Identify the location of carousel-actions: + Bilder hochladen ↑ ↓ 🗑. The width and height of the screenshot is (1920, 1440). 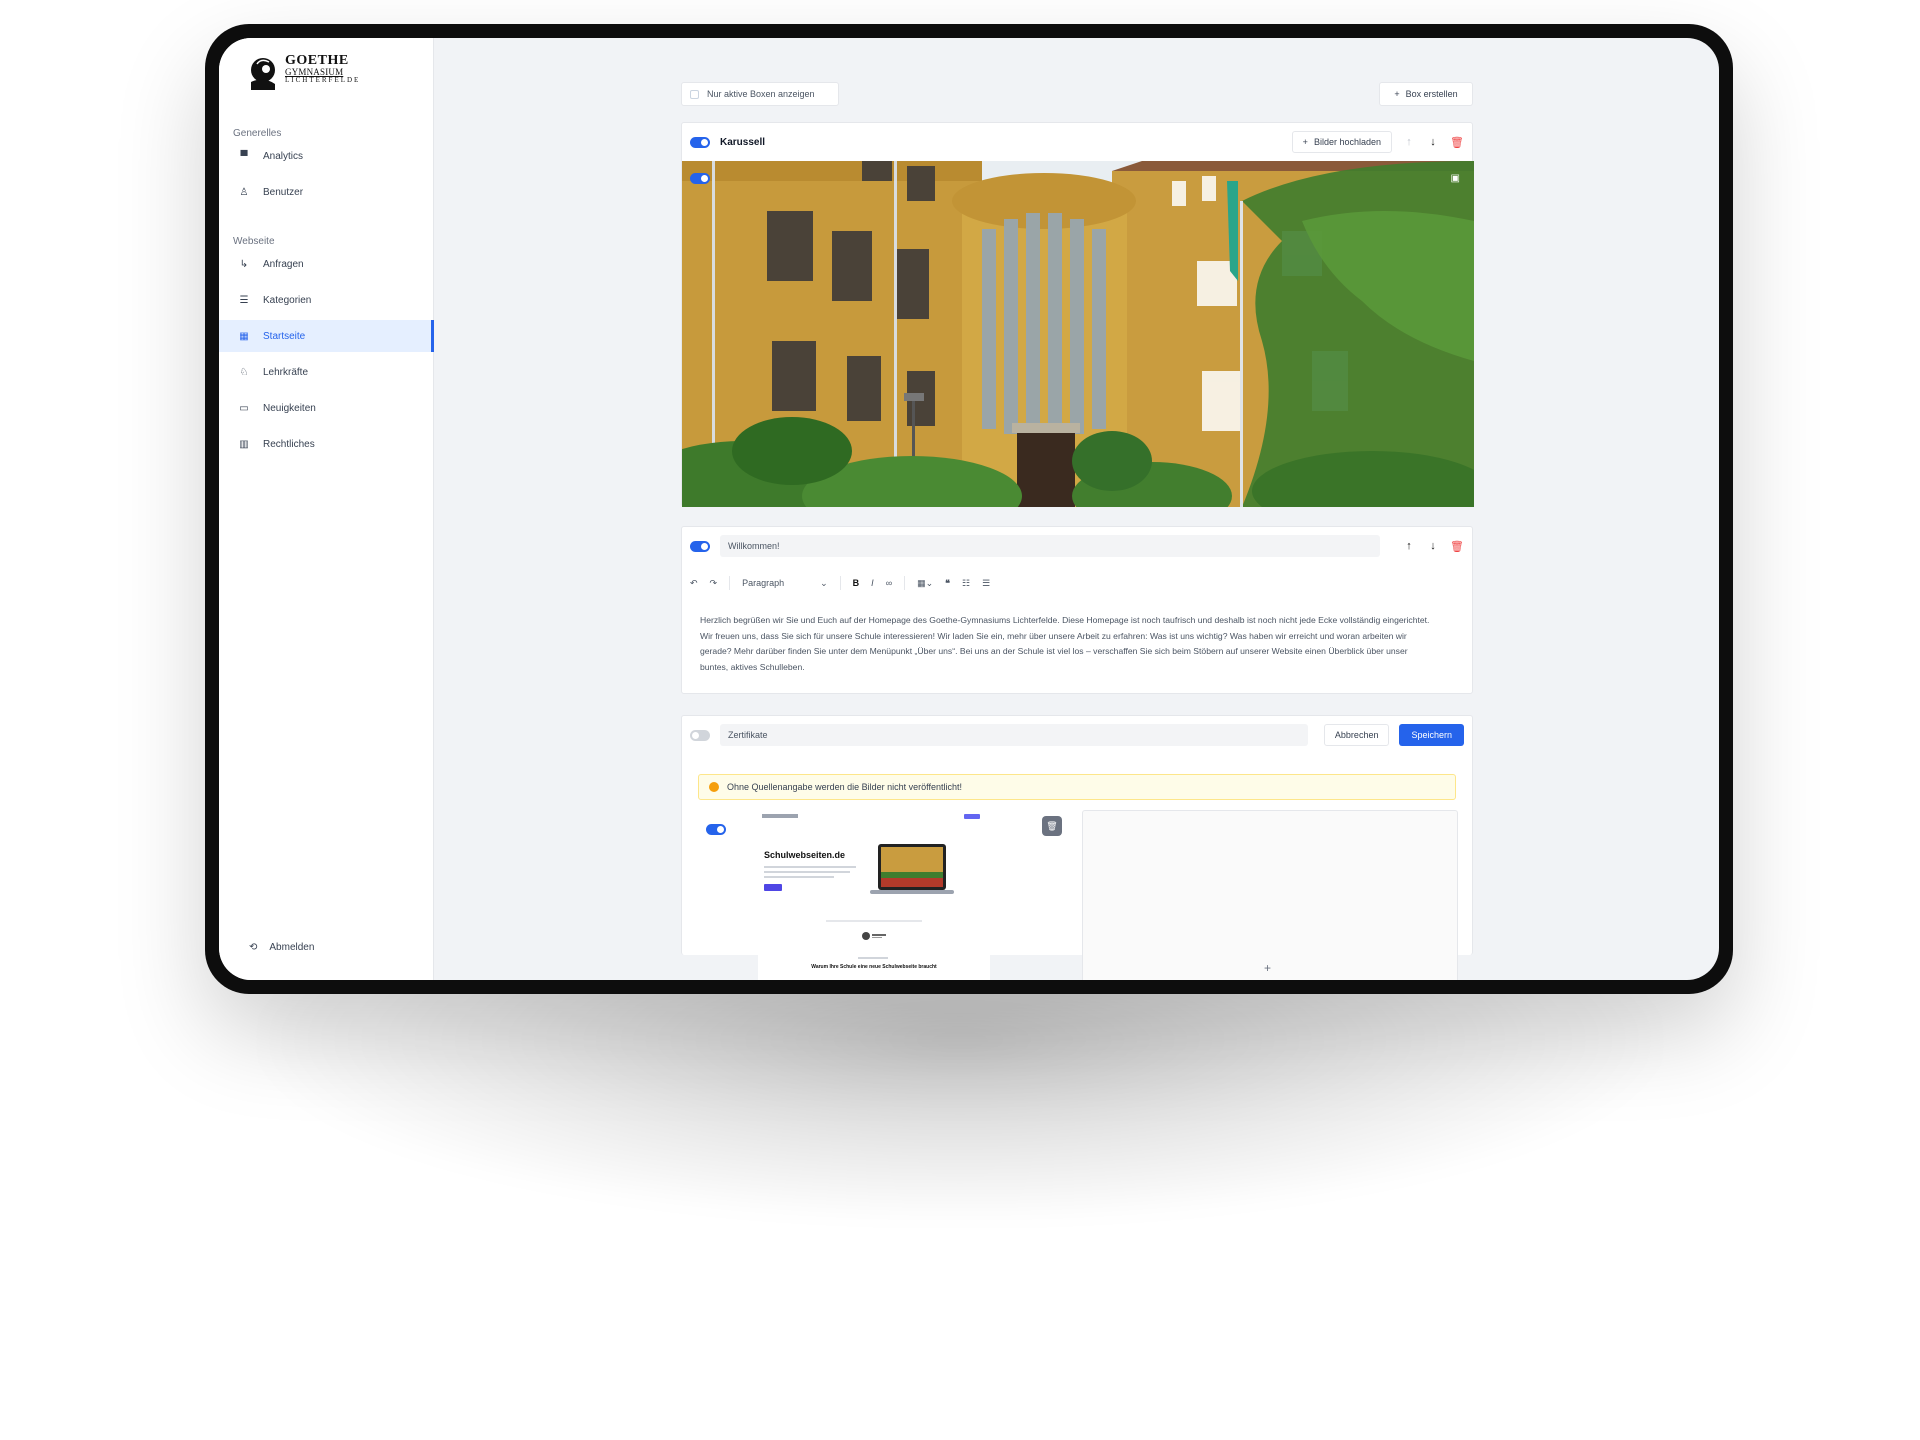
(1377, 142).